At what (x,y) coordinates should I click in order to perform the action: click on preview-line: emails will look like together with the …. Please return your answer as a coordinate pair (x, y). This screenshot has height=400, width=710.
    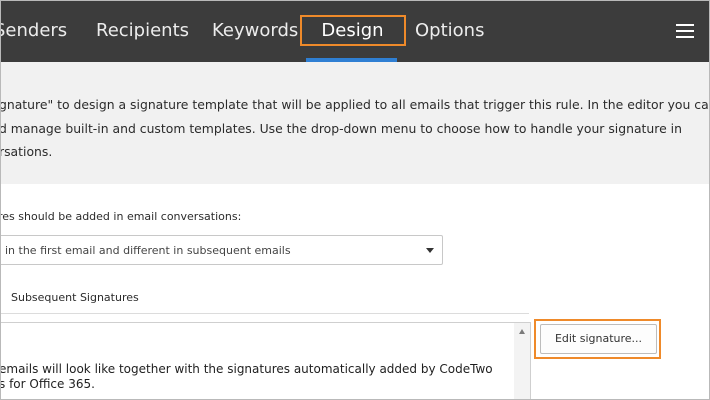
    Looking at the image, I should click on (246, 369).